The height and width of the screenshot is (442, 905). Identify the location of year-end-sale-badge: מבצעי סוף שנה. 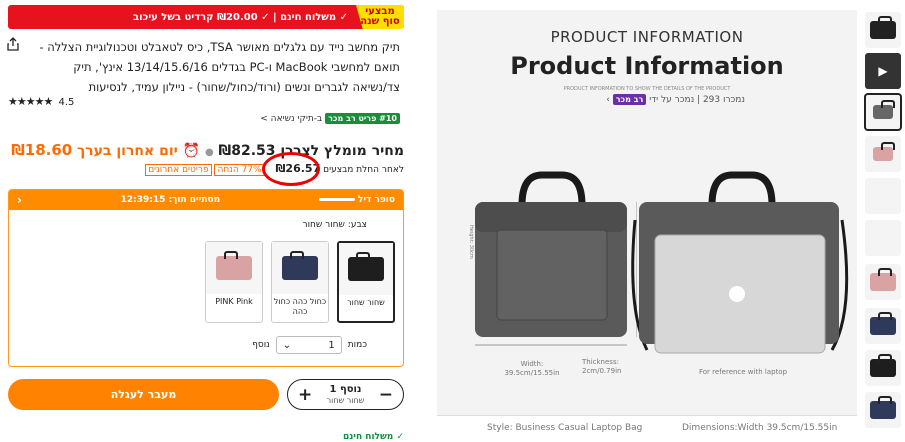
(380, 17).